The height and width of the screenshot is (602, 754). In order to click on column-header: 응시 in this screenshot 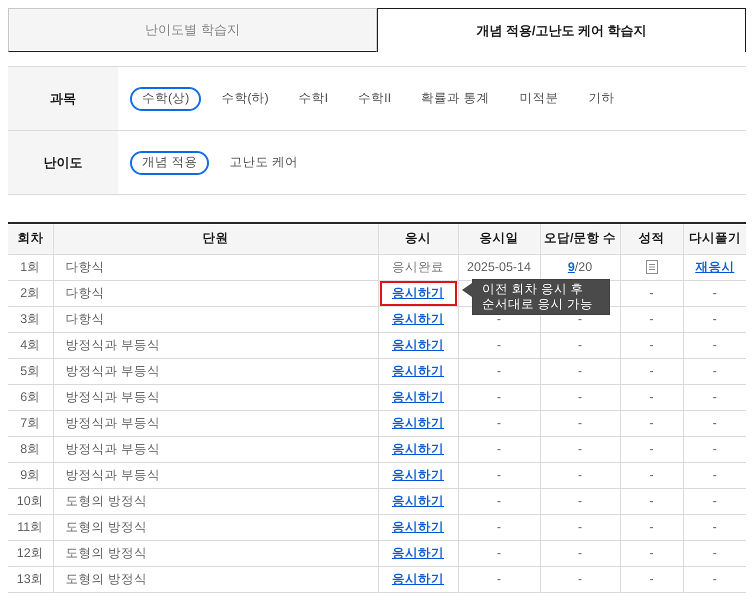, I will do `click(418, 238)`.